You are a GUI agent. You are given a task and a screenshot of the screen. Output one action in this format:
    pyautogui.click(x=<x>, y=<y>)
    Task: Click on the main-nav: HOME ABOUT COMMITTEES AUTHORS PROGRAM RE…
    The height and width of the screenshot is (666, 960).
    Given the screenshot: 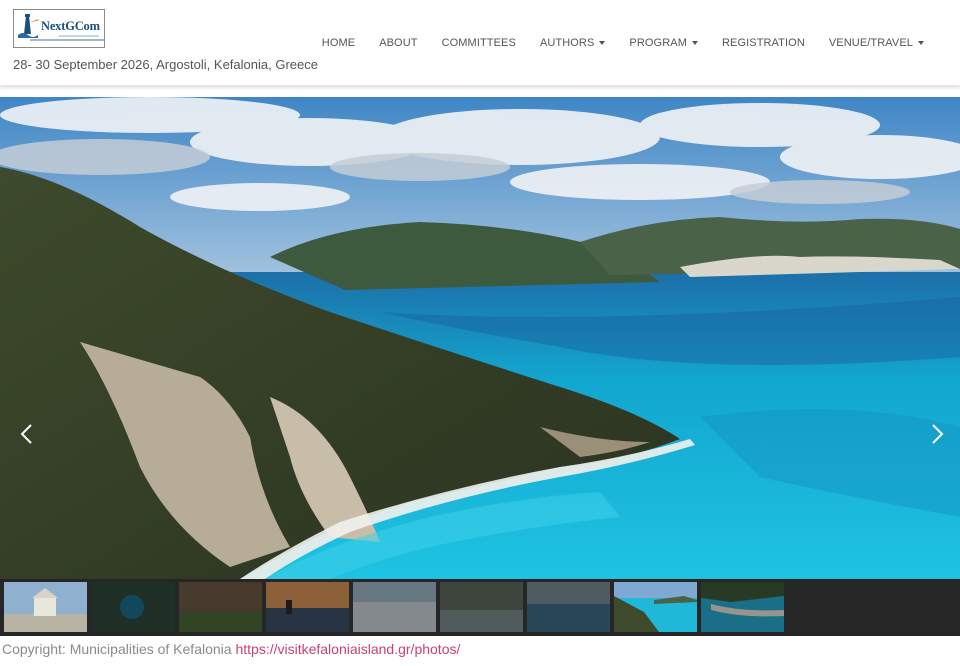 What is the action you would take?
    pyautogui.click(x=623, y=43)
    